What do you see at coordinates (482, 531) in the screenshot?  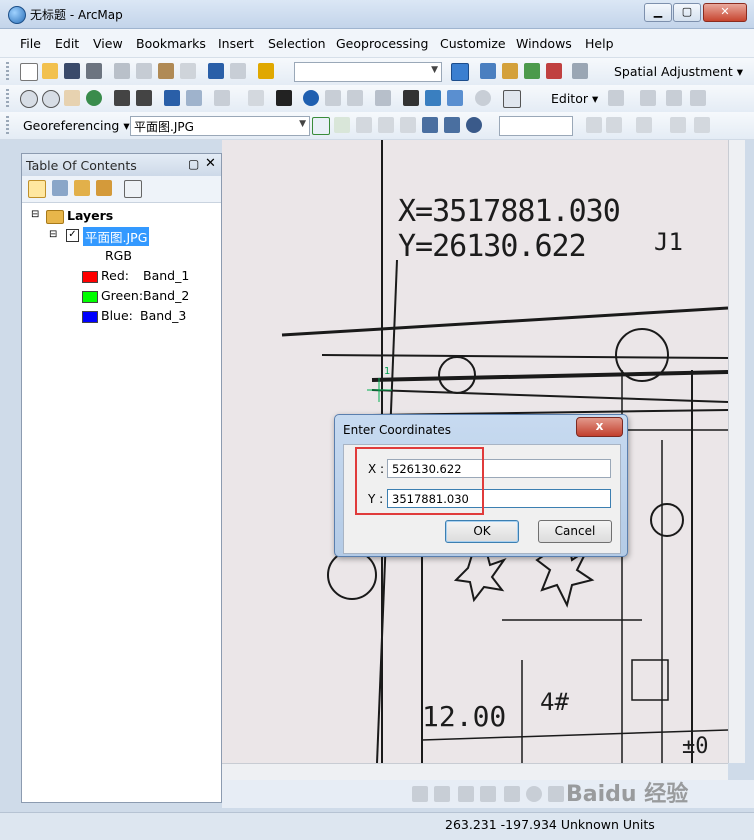 I see `ok-button: OK` at bounding box center [482, 531].